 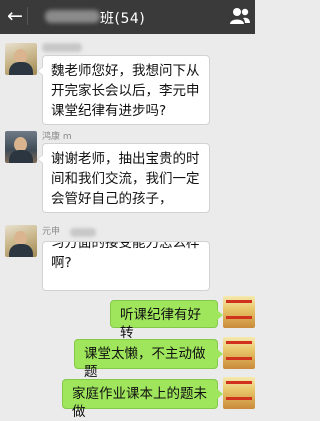 I want to click on title-bar: ← 班(54), so click(x=127, y=17).